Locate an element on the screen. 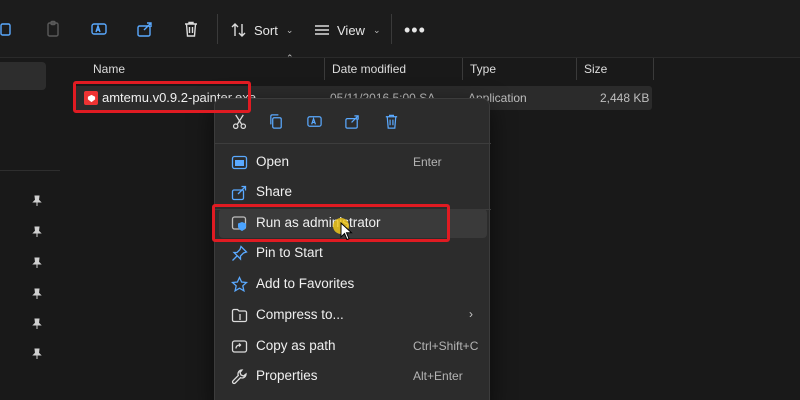 This screenshot has width=800, height=400. menu-item-add-to-favorites: Add to Favorites is located at coordinates (353, 284).